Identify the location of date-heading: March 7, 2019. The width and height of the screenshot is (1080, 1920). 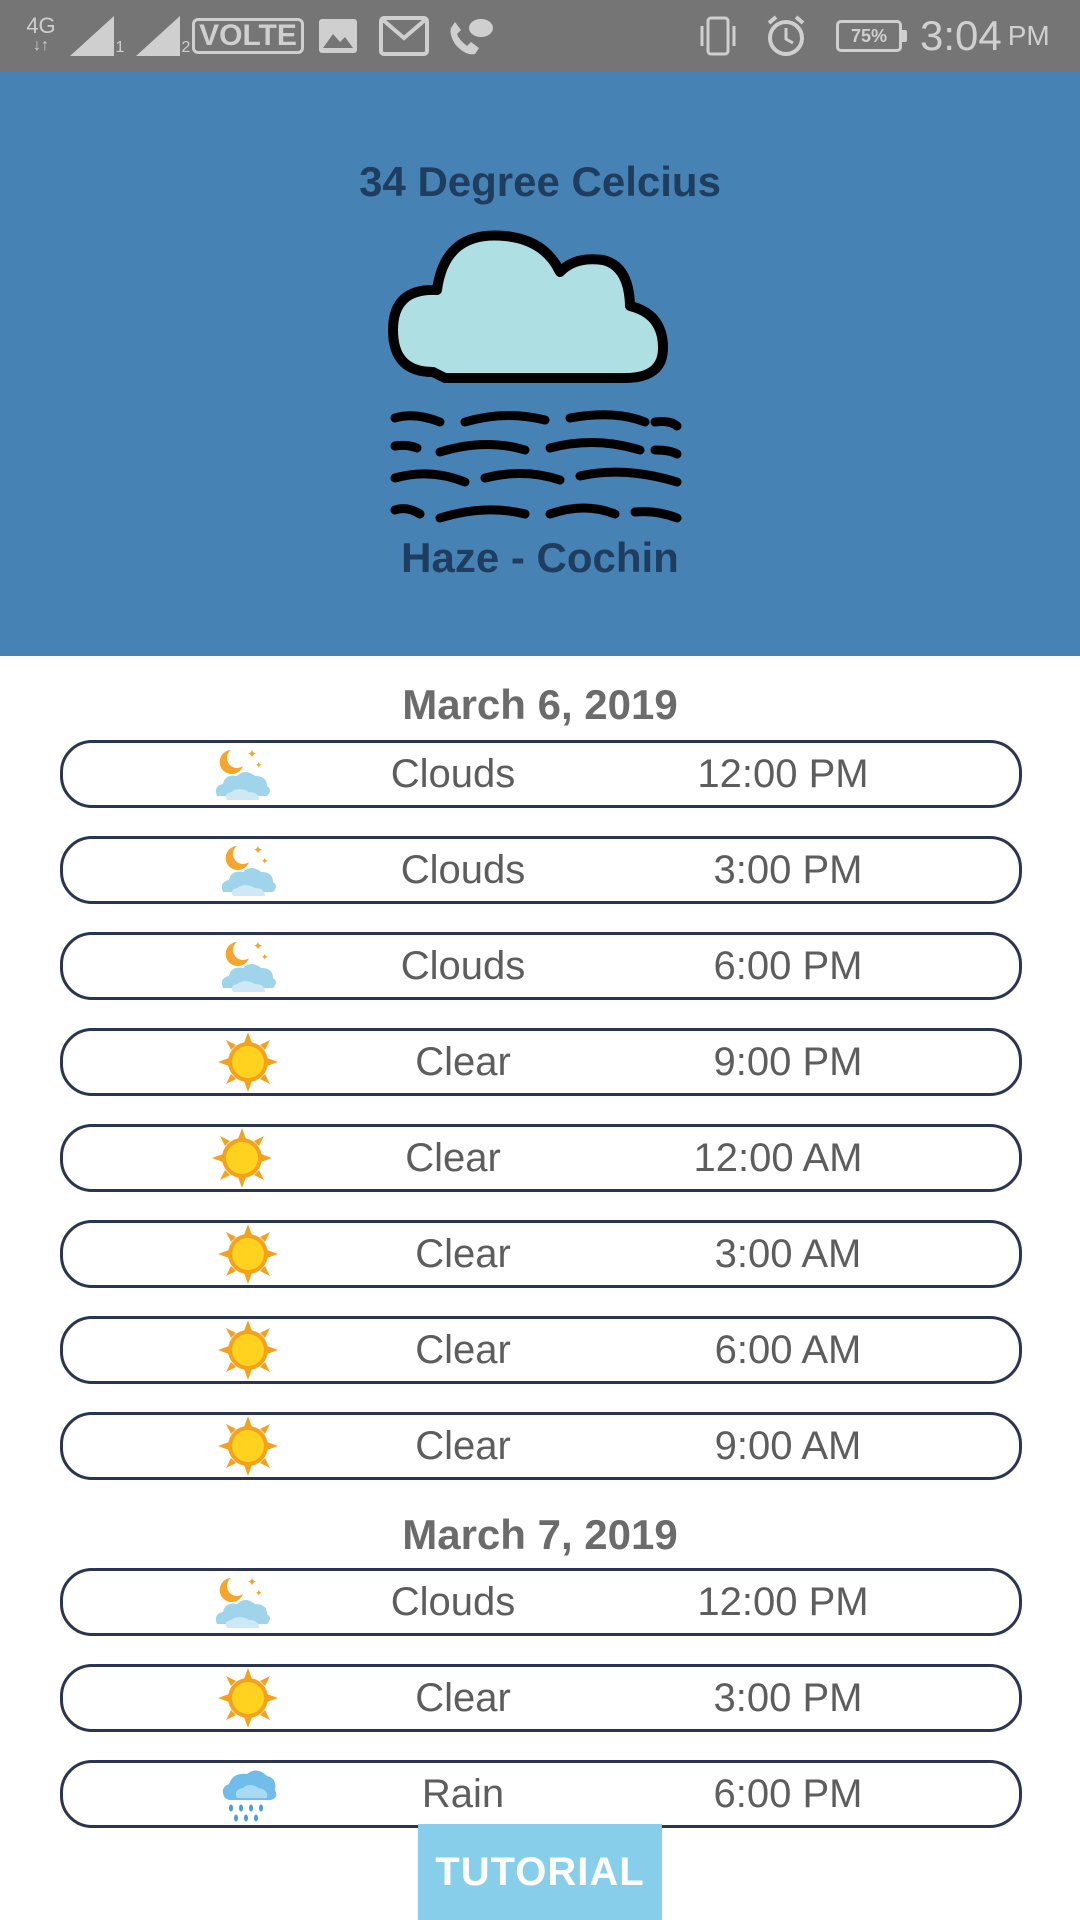
(540, 1534).